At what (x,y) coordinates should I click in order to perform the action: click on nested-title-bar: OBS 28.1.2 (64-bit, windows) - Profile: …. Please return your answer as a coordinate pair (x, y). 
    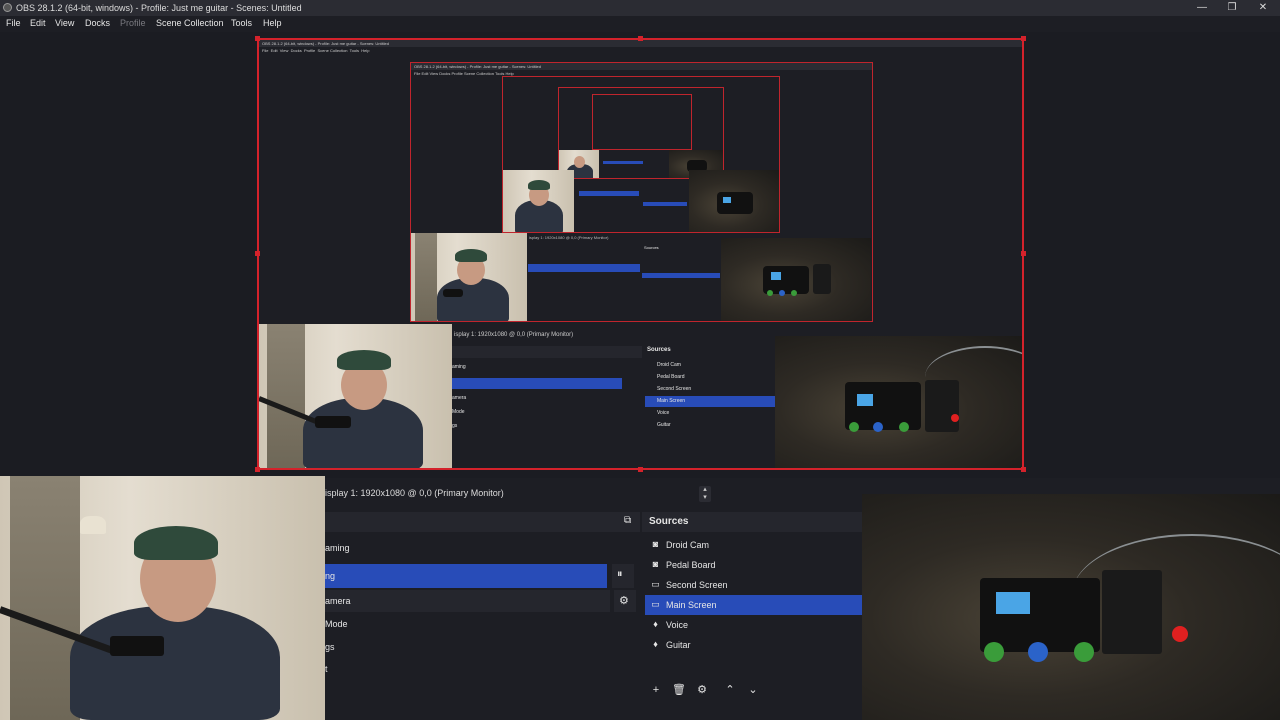
    Looking at the image, I should click on (640, 43).